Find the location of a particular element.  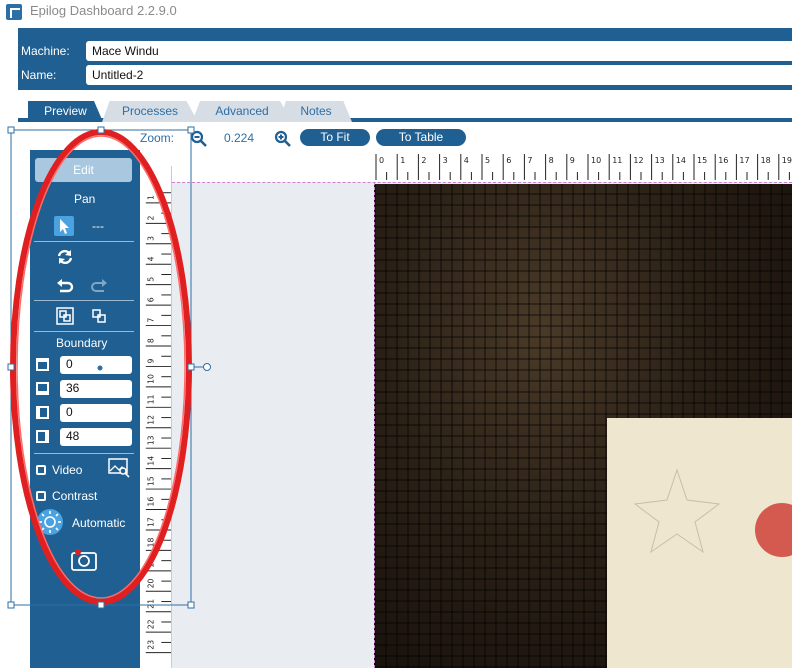

epilog-logo-icon is located at coordinates (14, 12).